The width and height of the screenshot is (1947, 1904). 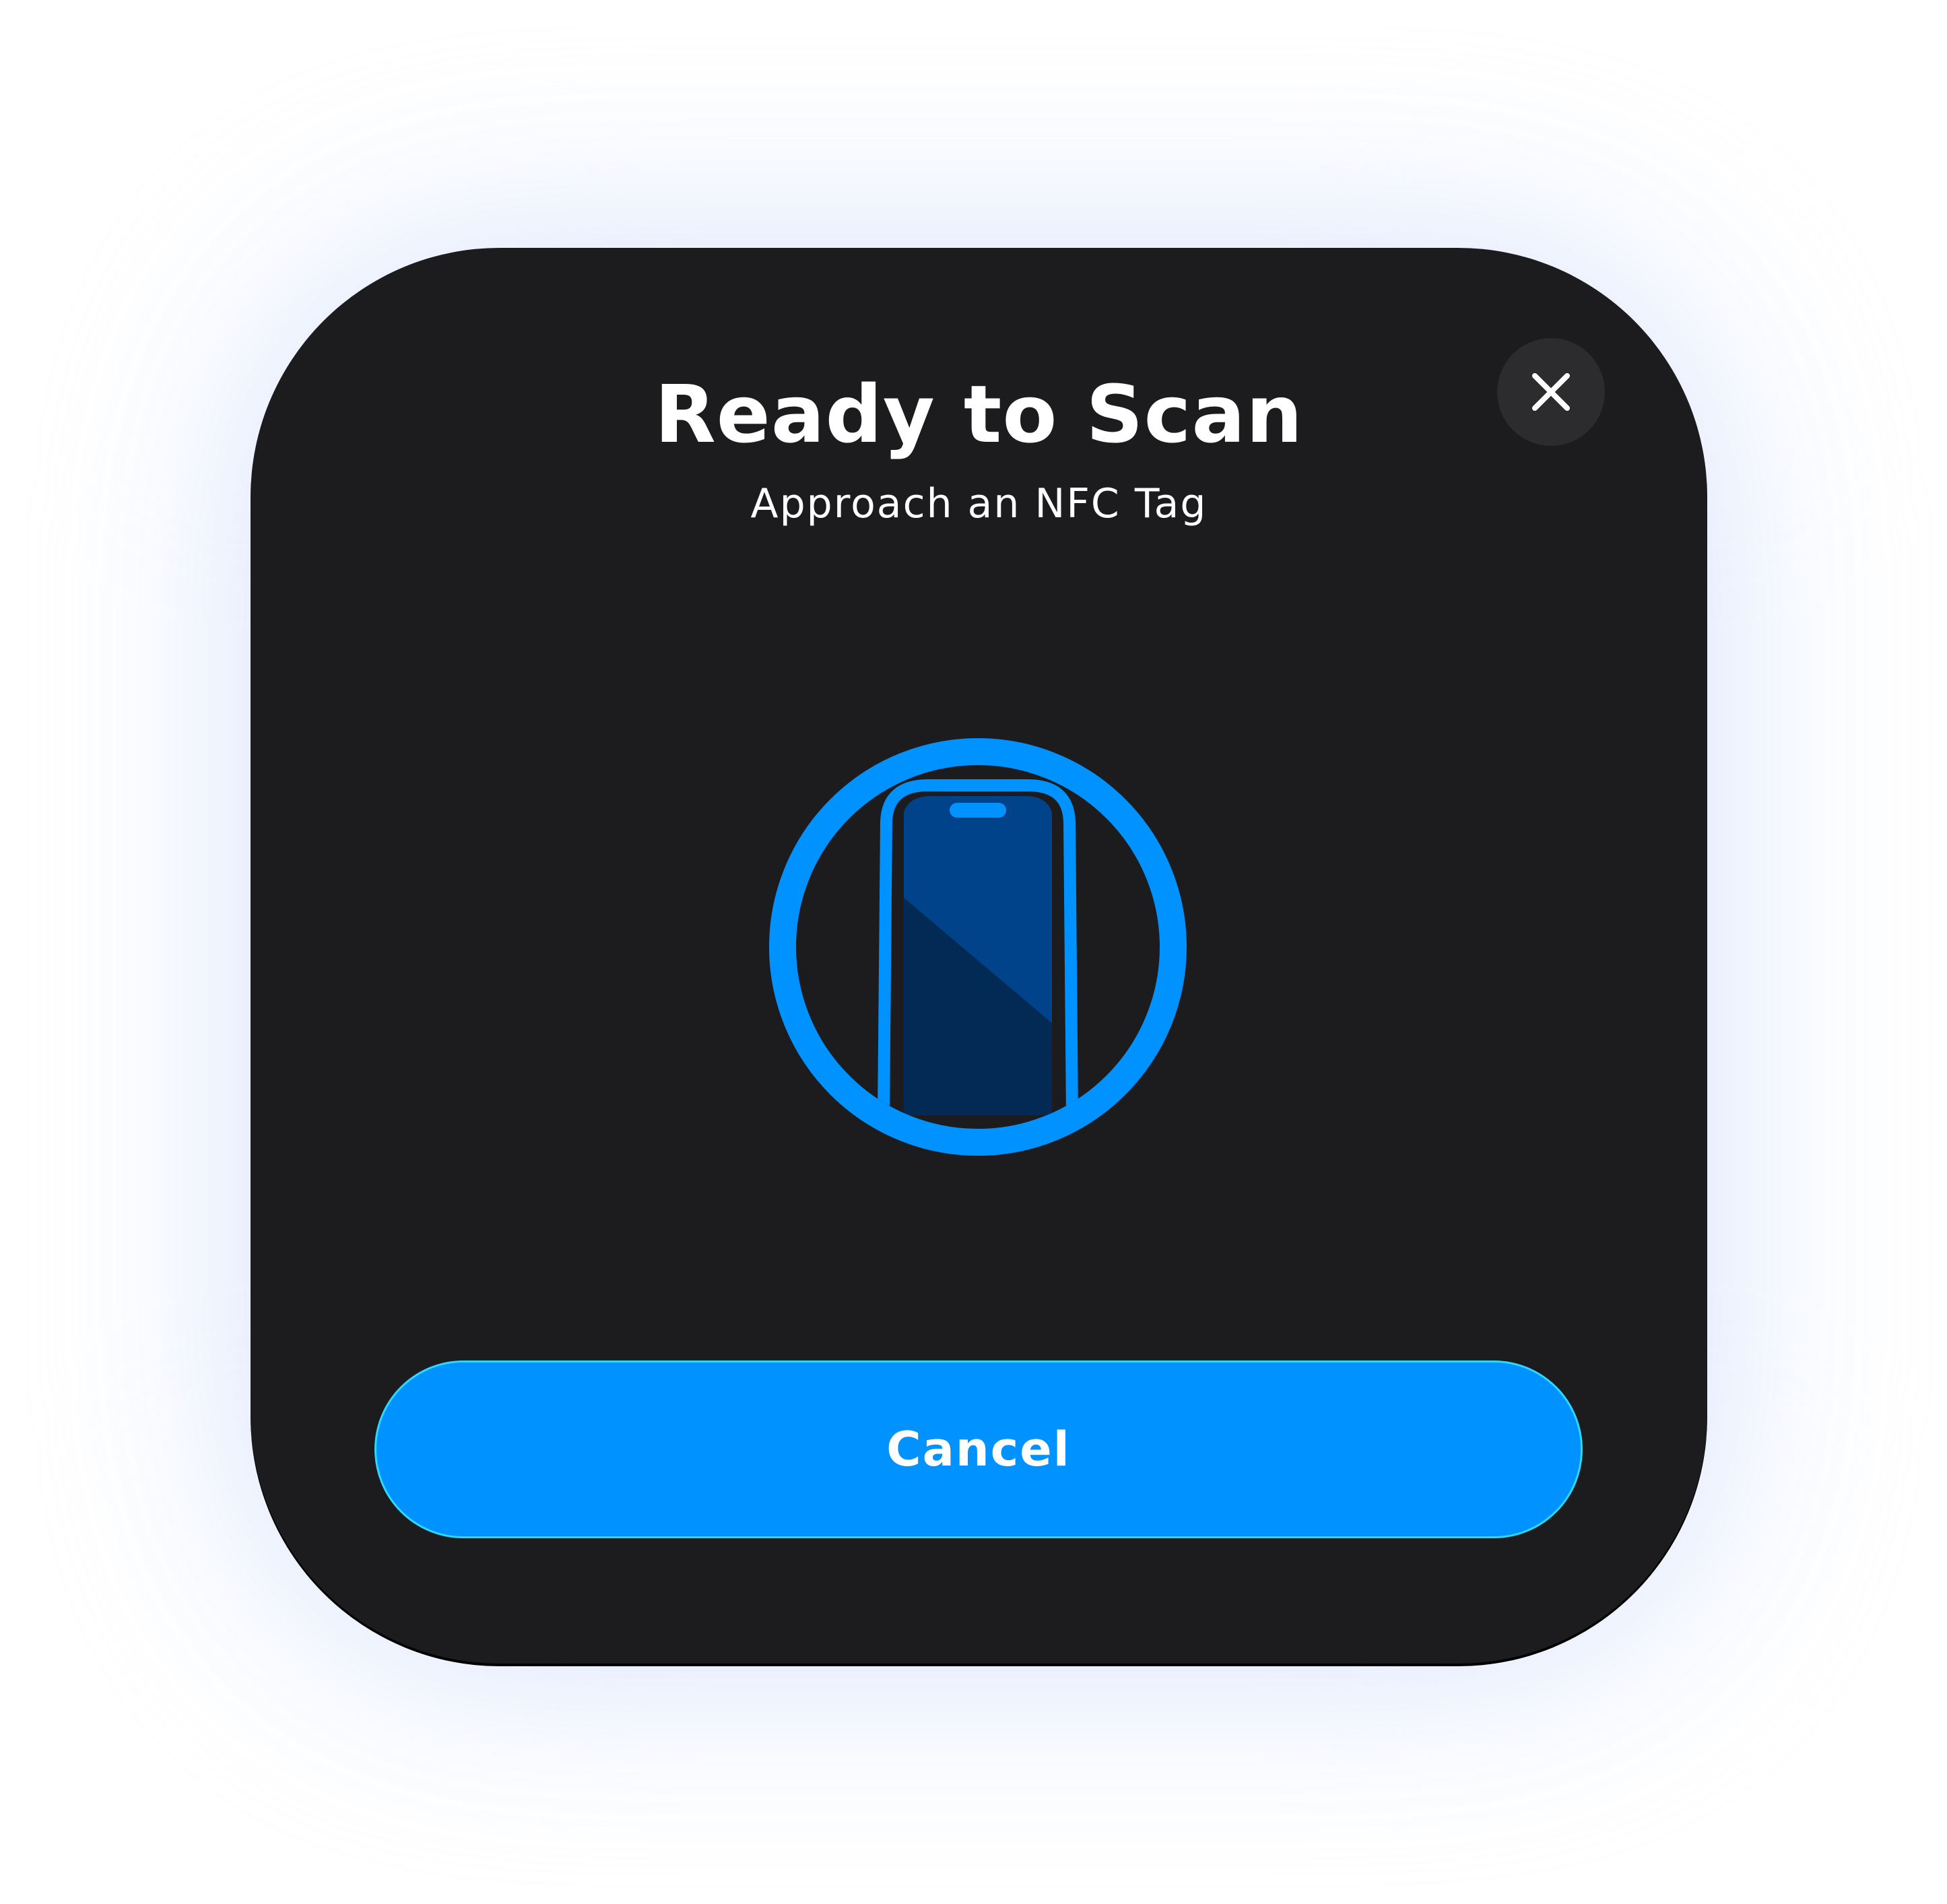 I want to click on close-icon, so click(x=1551, y=392).